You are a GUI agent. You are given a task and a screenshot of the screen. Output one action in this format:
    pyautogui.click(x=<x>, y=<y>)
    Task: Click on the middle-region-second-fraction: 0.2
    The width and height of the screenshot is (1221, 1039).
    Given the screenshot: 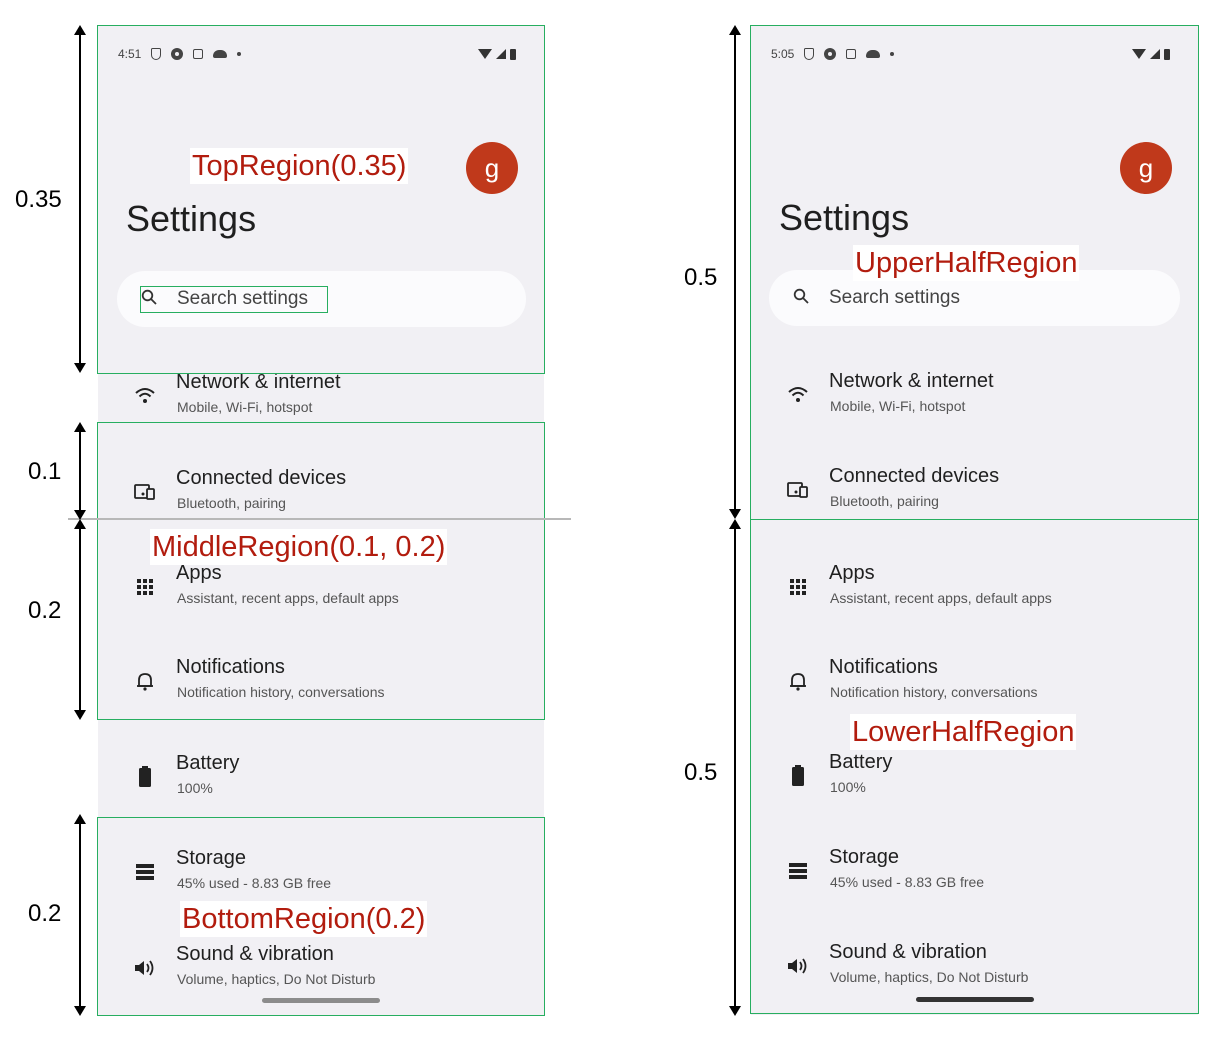 What is the action you would take?
    pyautogui.click(x=45, y=610)
    